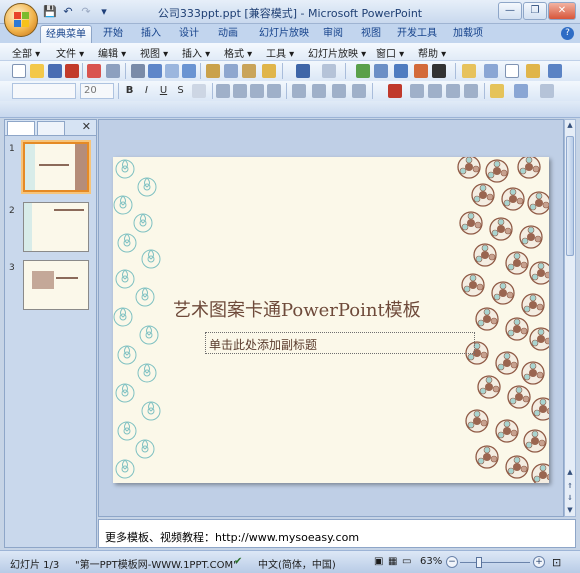  What do you see at coordinates (21, 128) in the screenshot?
I see `tab-slides` at bounding box center [21, 128].